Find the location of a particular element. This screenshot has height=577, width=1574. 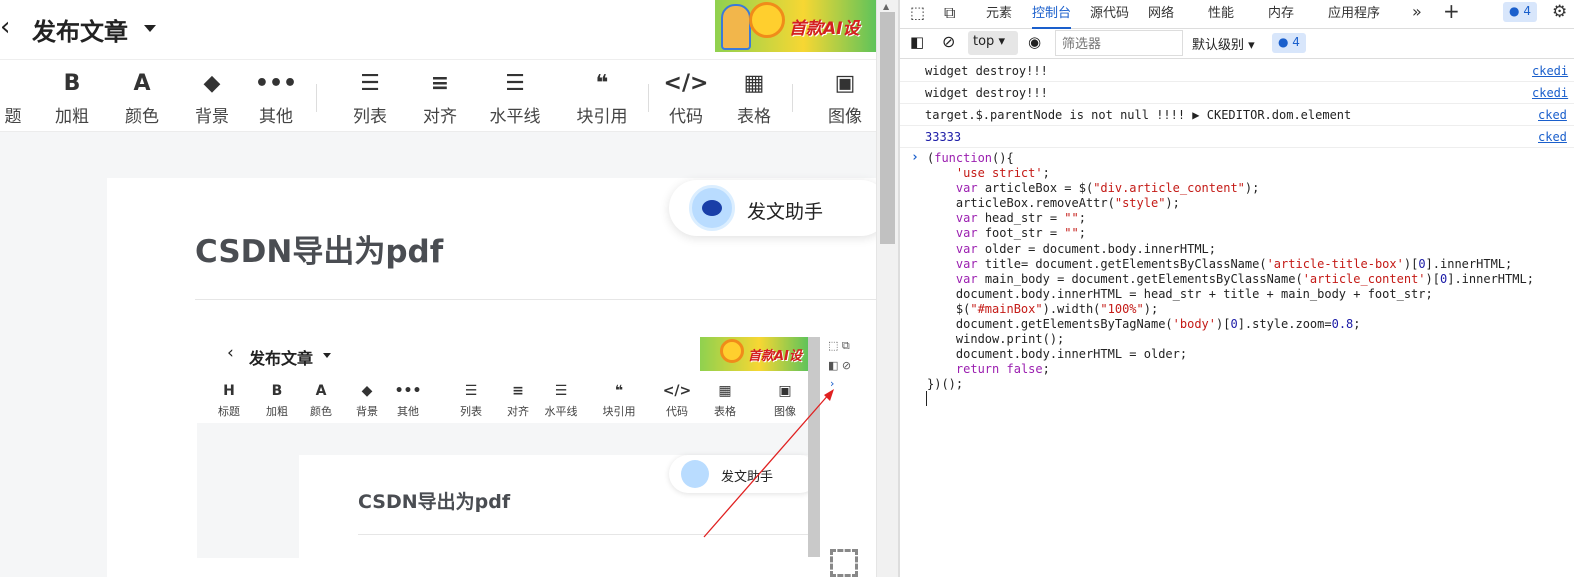

toolbar-label: 表格 is located at coordinates (754, 117).